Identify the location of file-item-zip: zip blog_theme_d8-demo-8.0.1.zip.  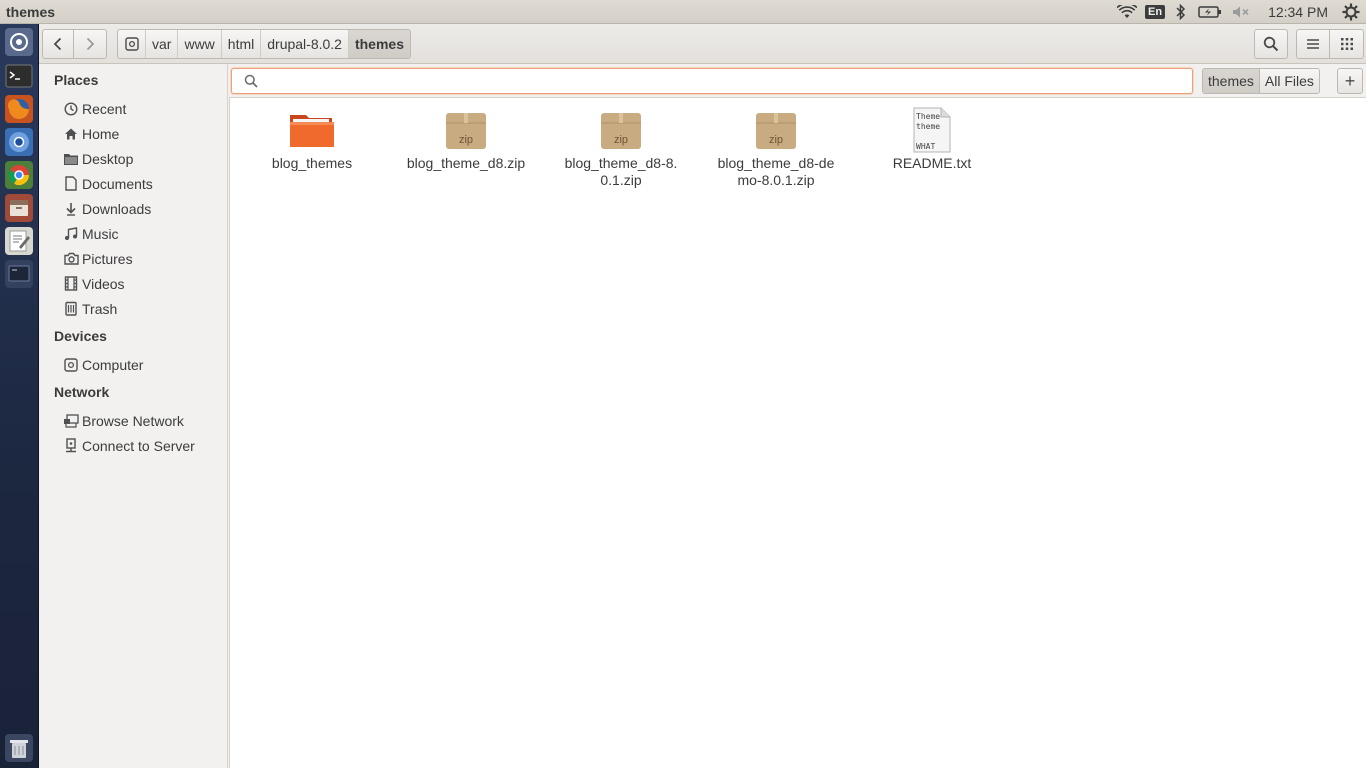
(776, 147).